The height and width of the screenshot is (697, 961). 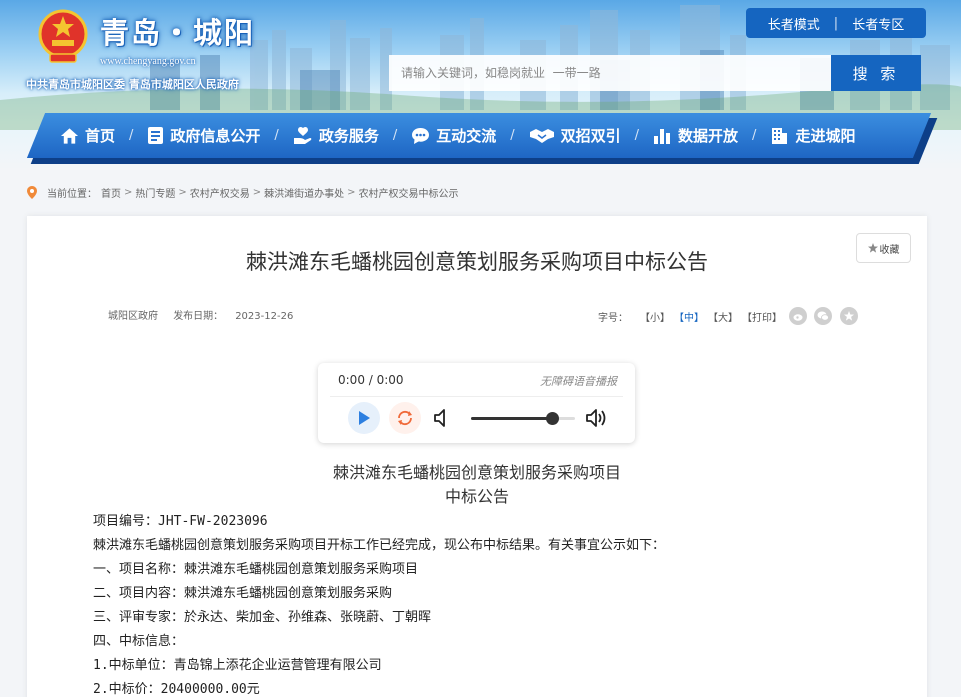 I want to click on star-icon, so click(x=849, y=316).